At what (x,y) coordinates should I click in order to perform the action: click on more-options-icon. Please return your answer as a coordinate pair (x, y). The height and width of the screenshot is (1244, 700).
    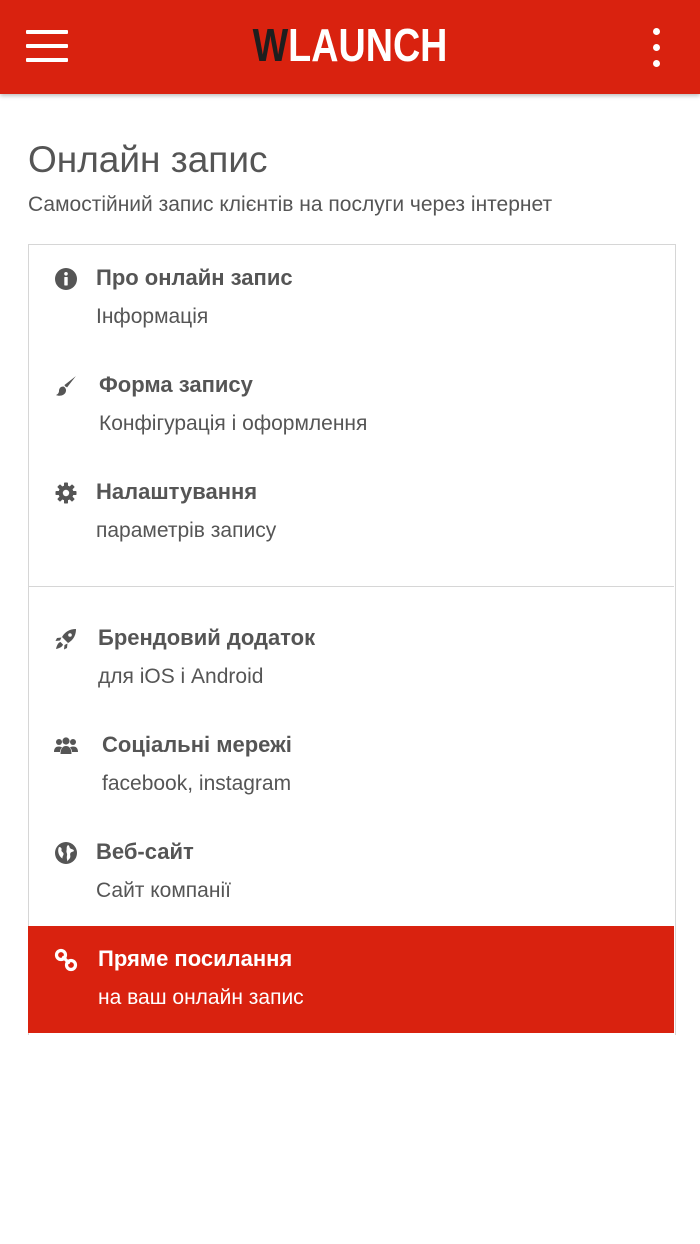
    Looking at the image, I should click on (656, 48).